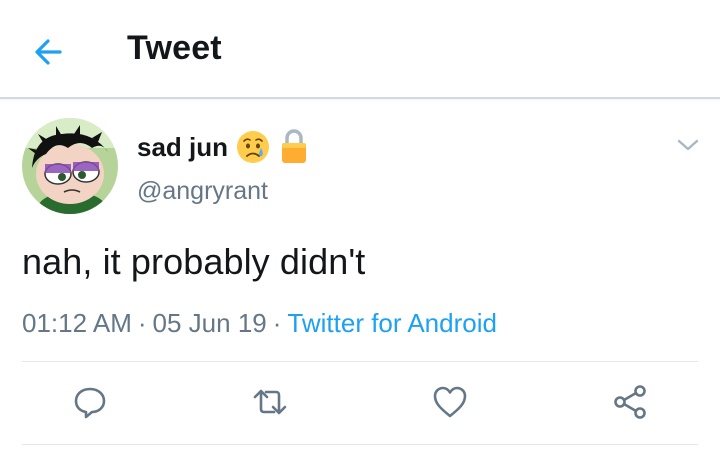 This screenshot has height=450, width=720. I want to click on back-button, so click(50, 52).